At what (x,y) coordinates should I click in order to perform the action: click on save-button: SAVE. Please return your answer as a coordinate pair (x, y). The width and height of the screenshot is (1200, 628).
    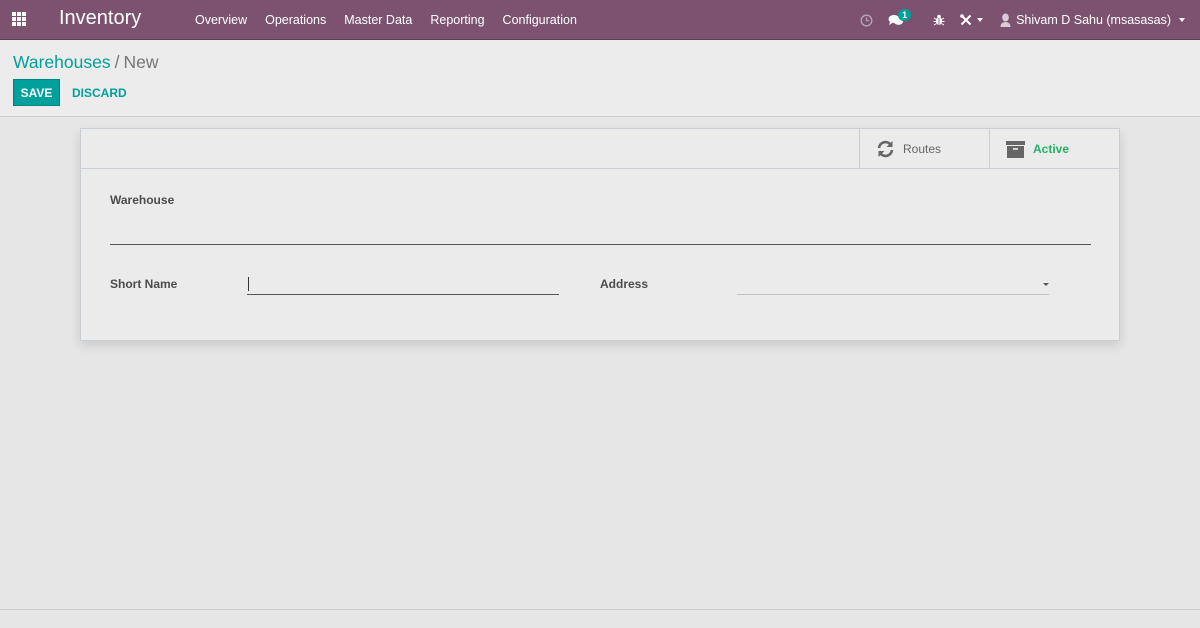
    Looking at the image, I should click on (36, 92).